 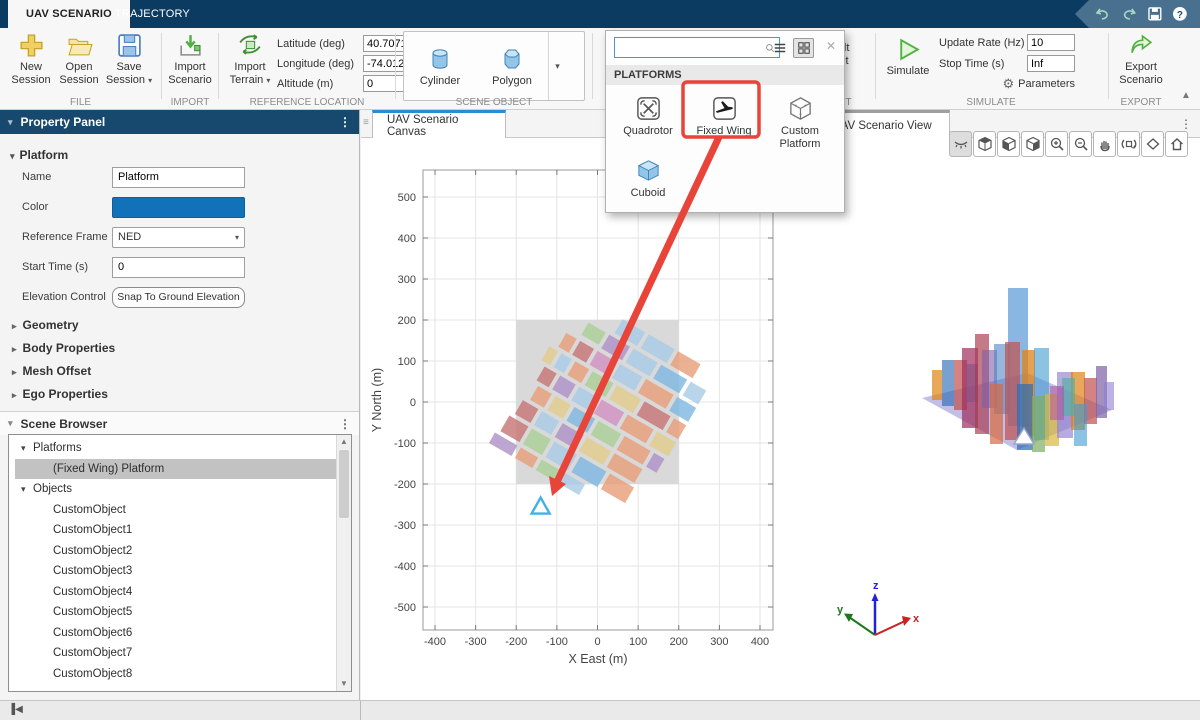 What do you see at coordinates (343, 563) in the screenshot?
I see `tree-scrollbar: ▲ ▼` at bounding box center [343, 563].